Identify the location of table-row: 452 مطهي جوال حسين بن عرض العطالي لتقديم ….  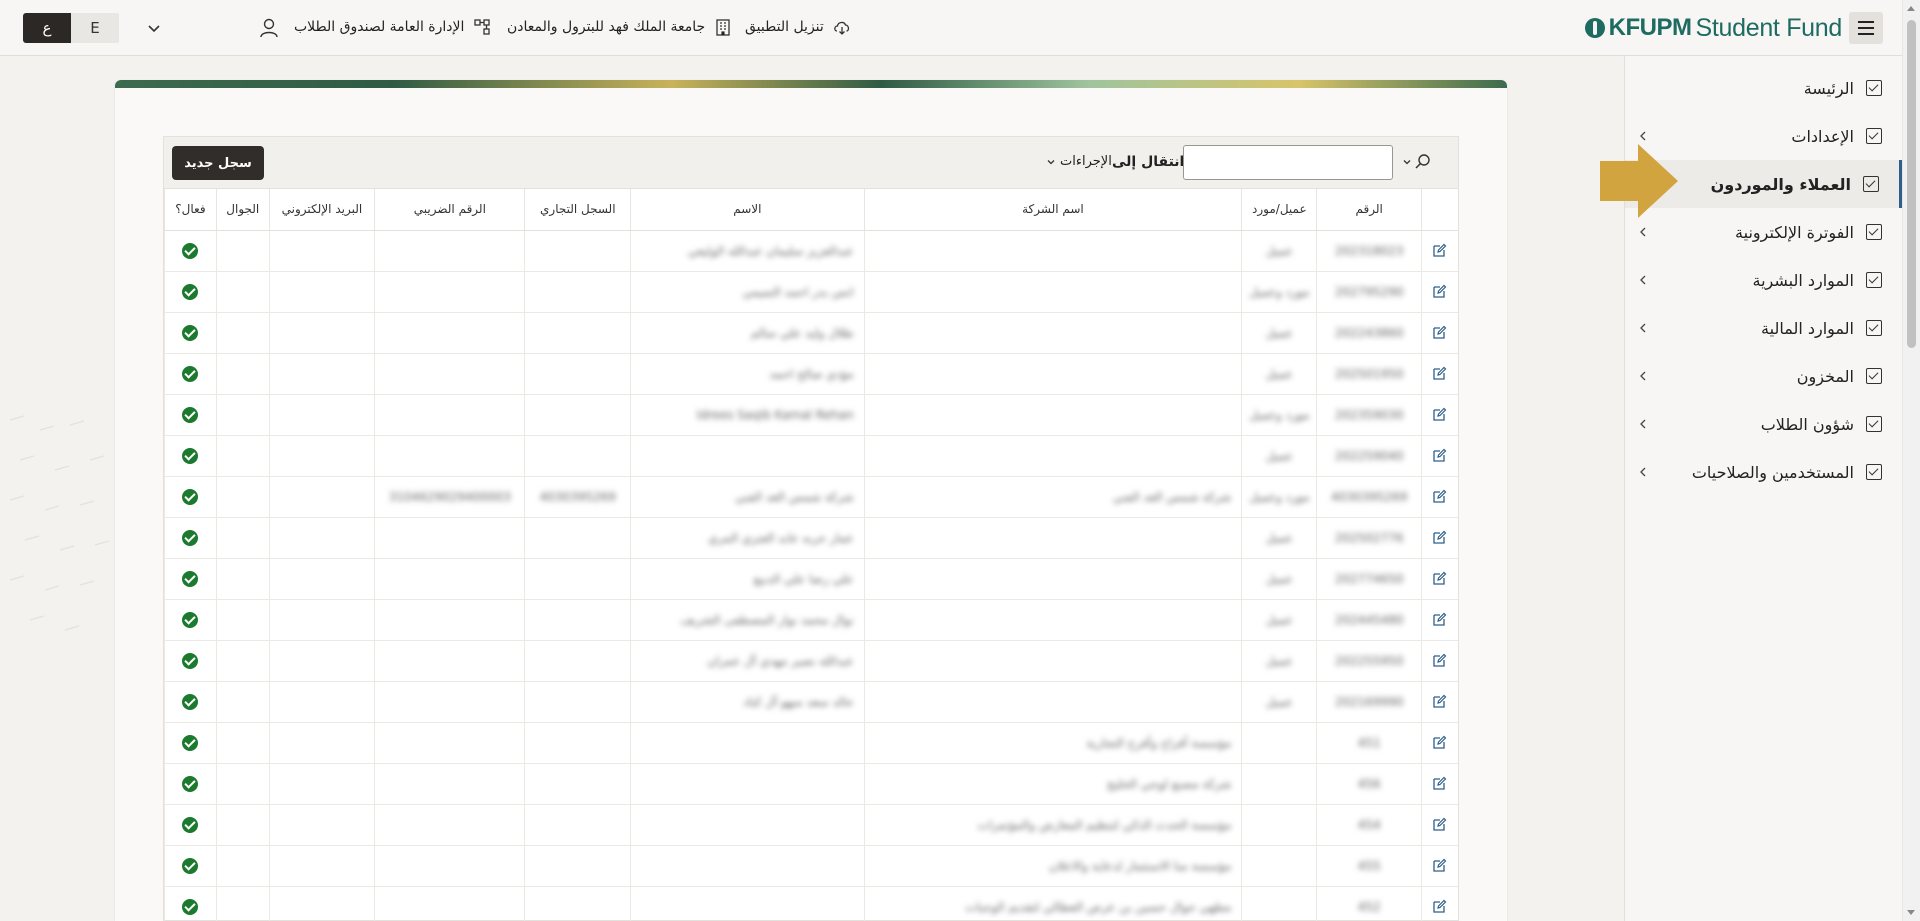
(811, 903).